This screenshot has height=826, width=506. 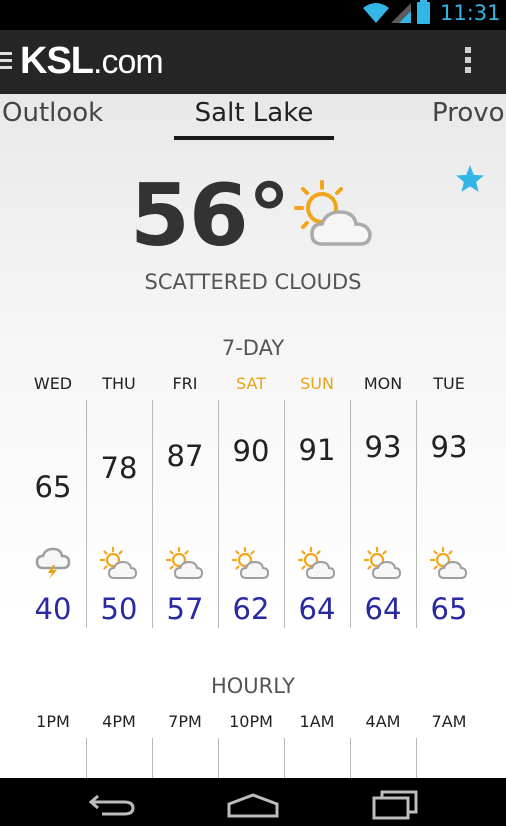 What do you see at coordinates (185, 721) in the screenshot?
I see `hour-label: 7PM` at bounding box center [185, 721].